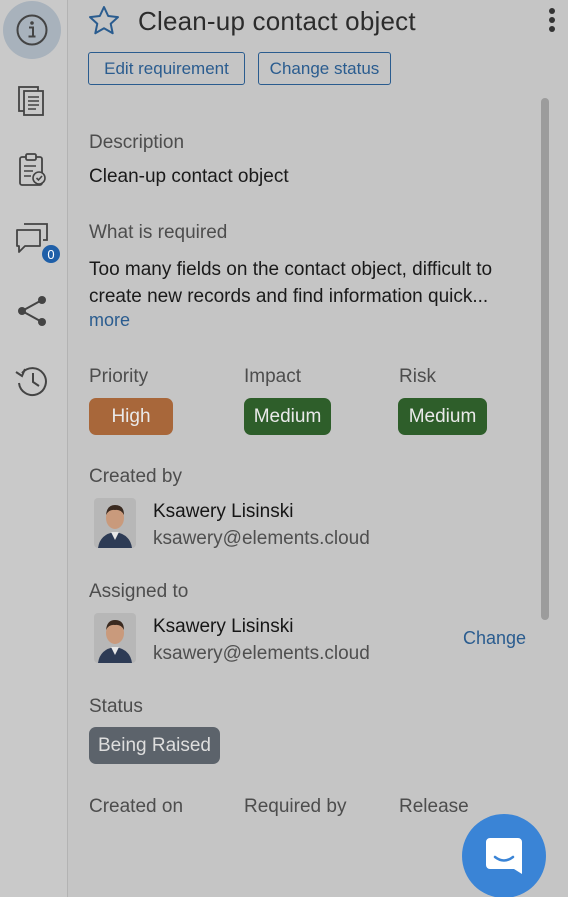 This screenshot has height=897, width=568. I want to click on clipboard-check-icon, so click(32, 169).